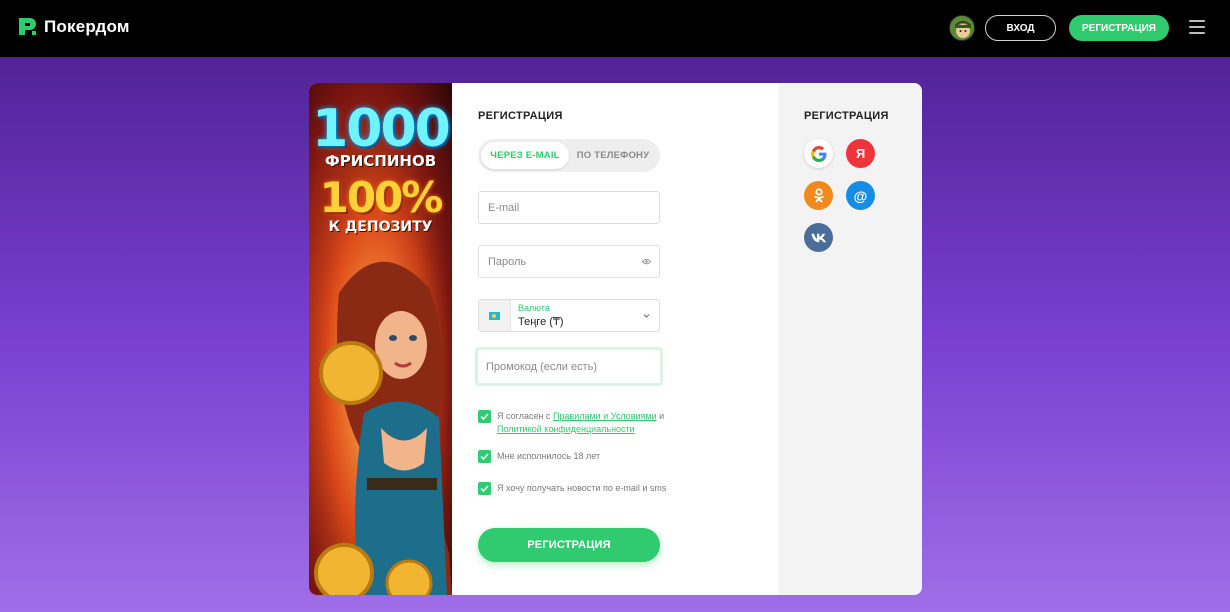 The width and height of the screenshot is (1230, 612). Describe the element at coordinates (381, 129) in the screenshot. I see `promo-freespins-count: 1000` at that location.